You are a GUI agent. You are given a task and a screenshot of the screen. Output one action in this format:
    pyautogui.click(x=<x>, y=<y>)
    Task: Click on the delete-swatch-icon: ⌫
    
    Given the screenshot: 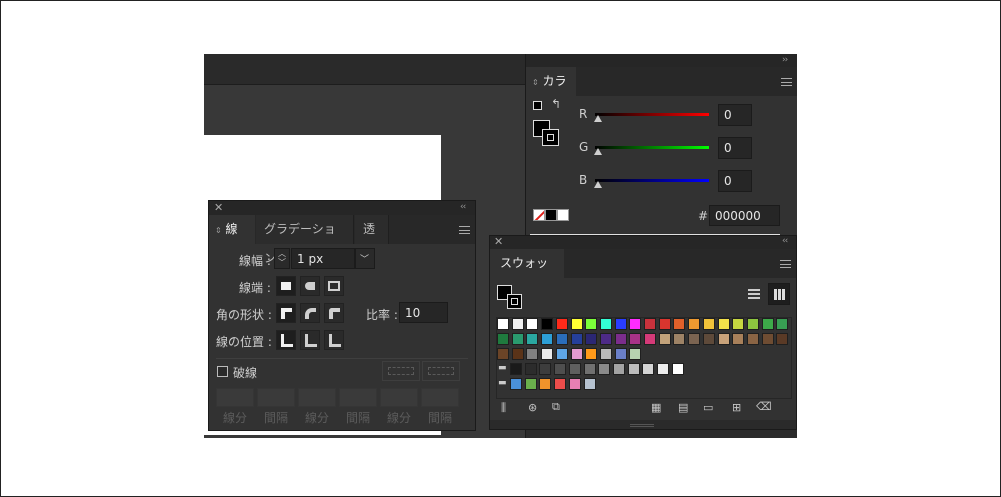 What is the action you would take?
    pyautogui.click(x=764, y=406)
    